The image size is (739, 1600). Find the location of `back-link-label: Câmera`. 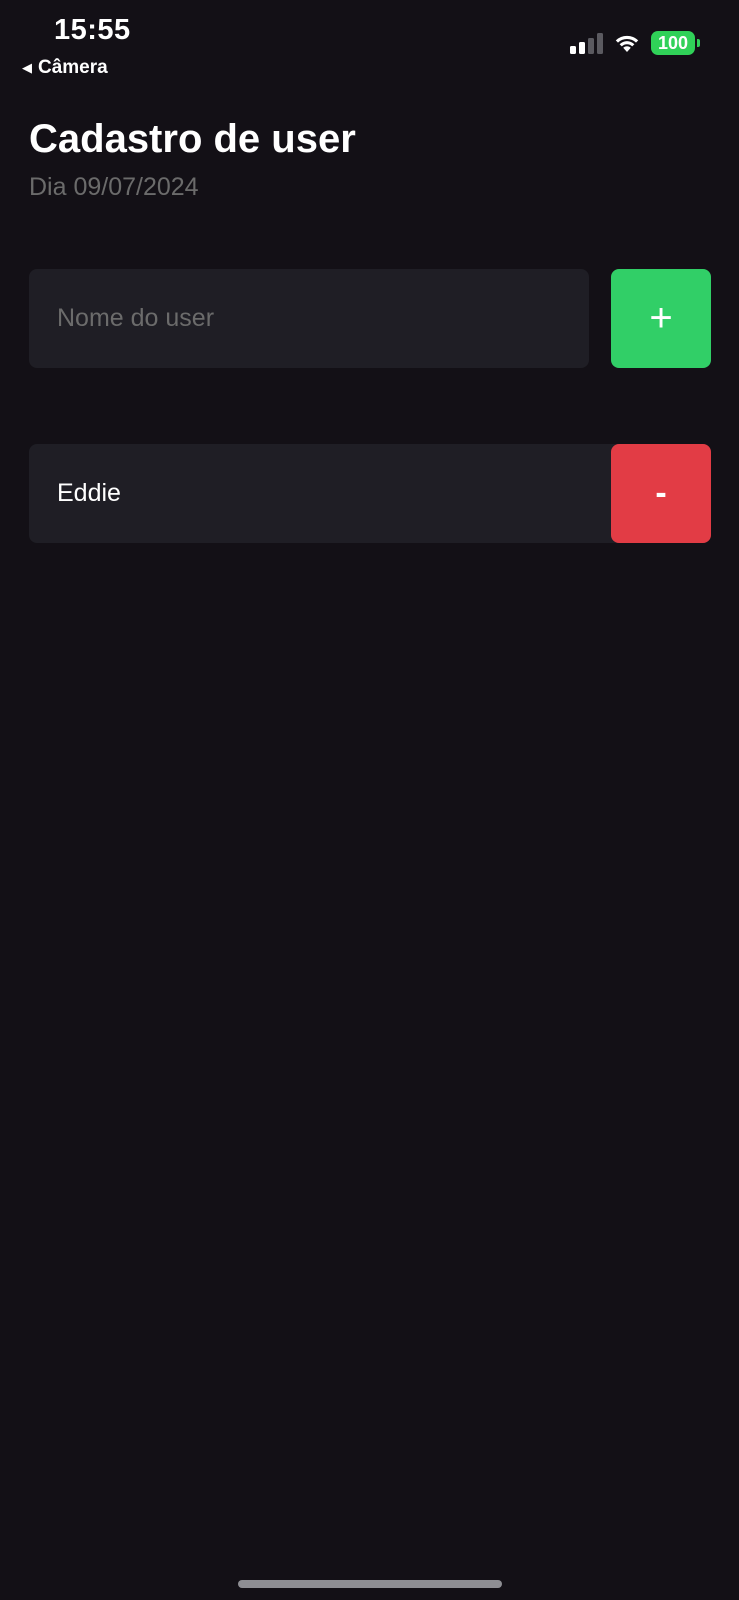

back-link-label: Câmera is located at coordinates (73, 67).